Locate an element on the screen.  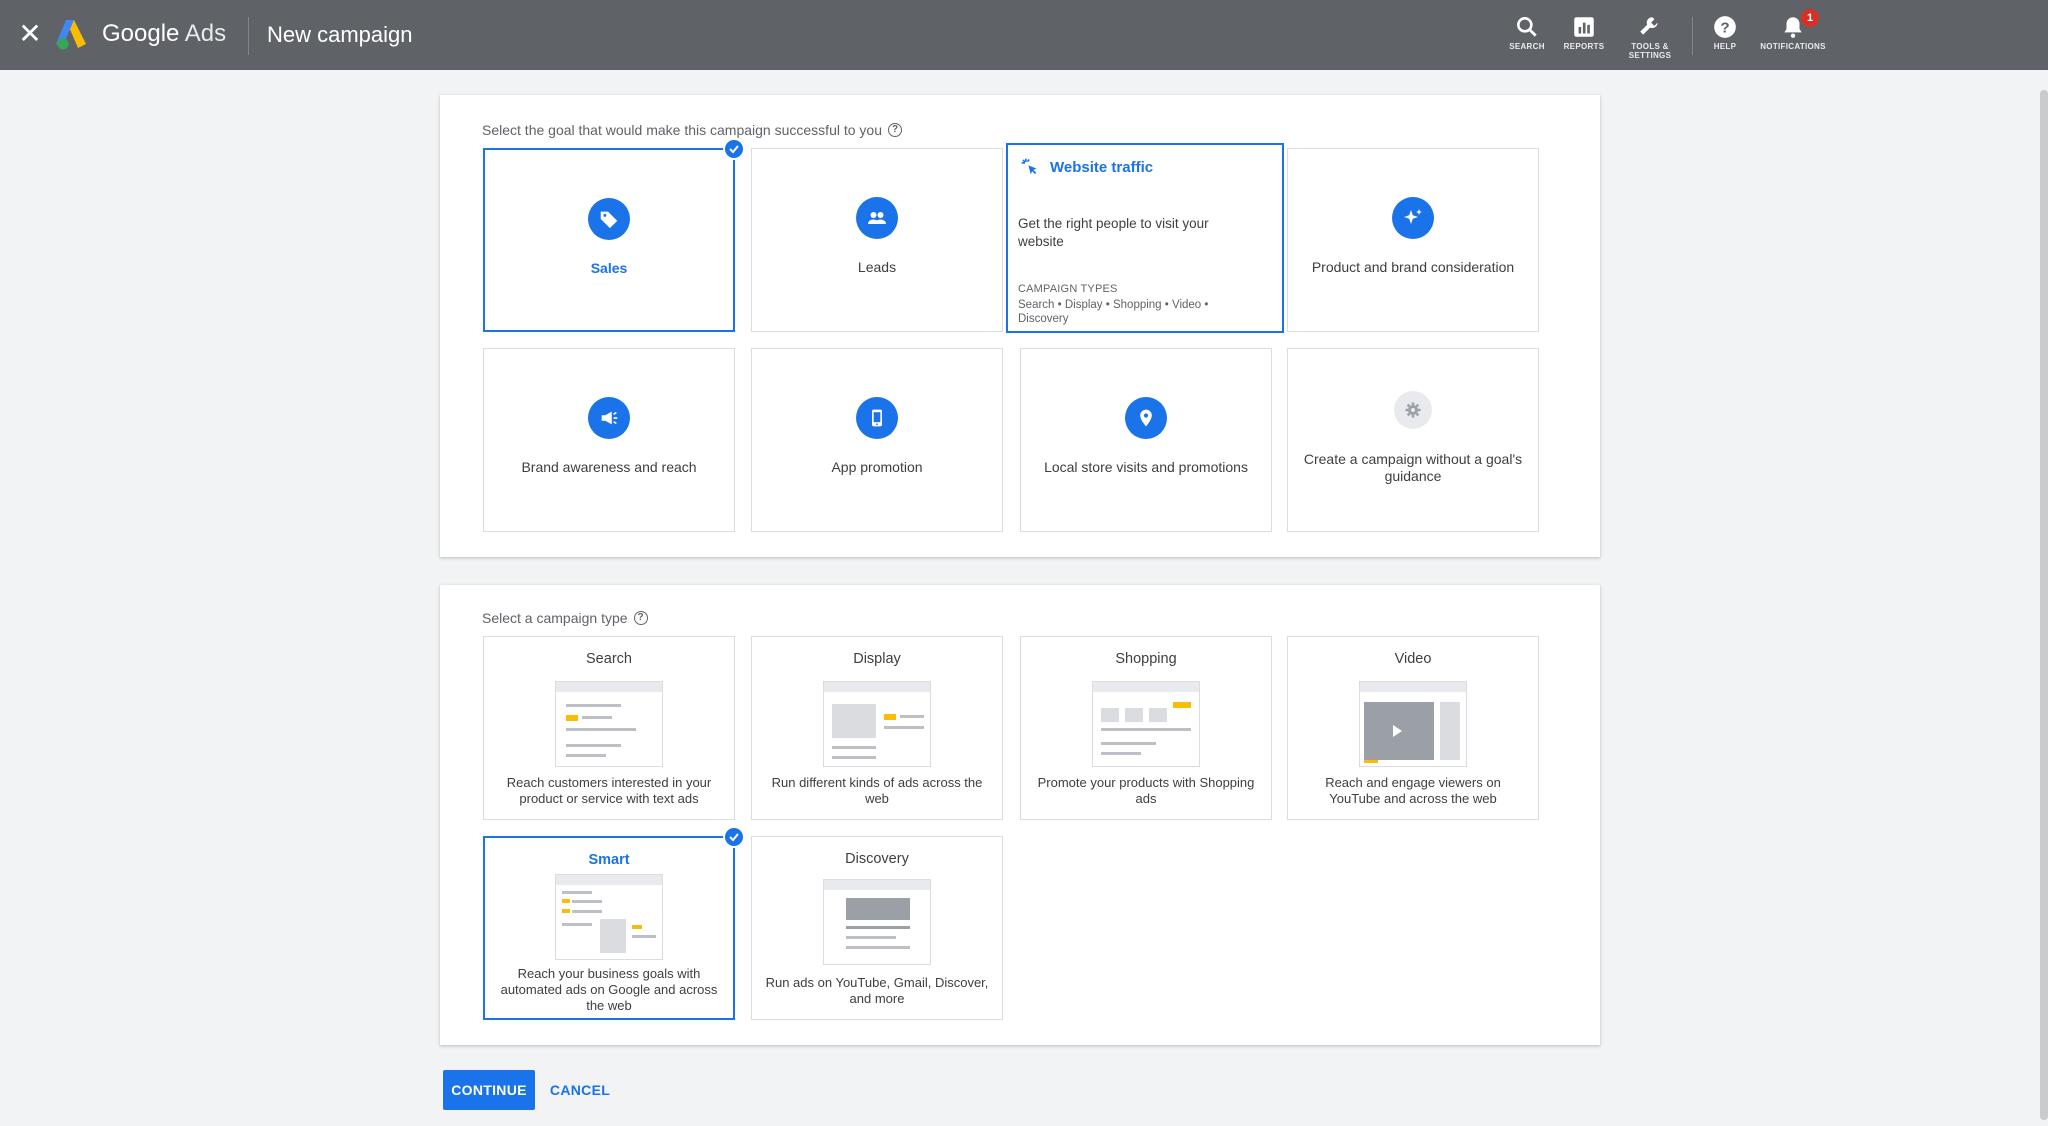
campaign-type-prompt-text: Select a campaign type is located at coordinates (555, 618).